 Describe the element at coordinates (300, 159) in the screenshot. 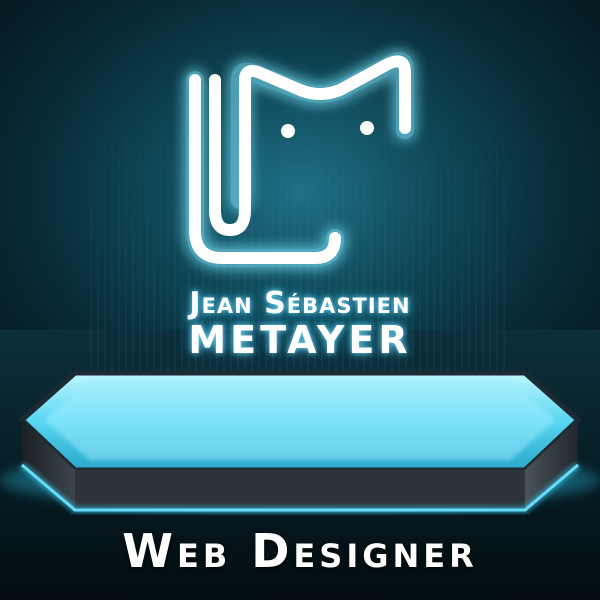

I see `cat-logo-icon` at that location.